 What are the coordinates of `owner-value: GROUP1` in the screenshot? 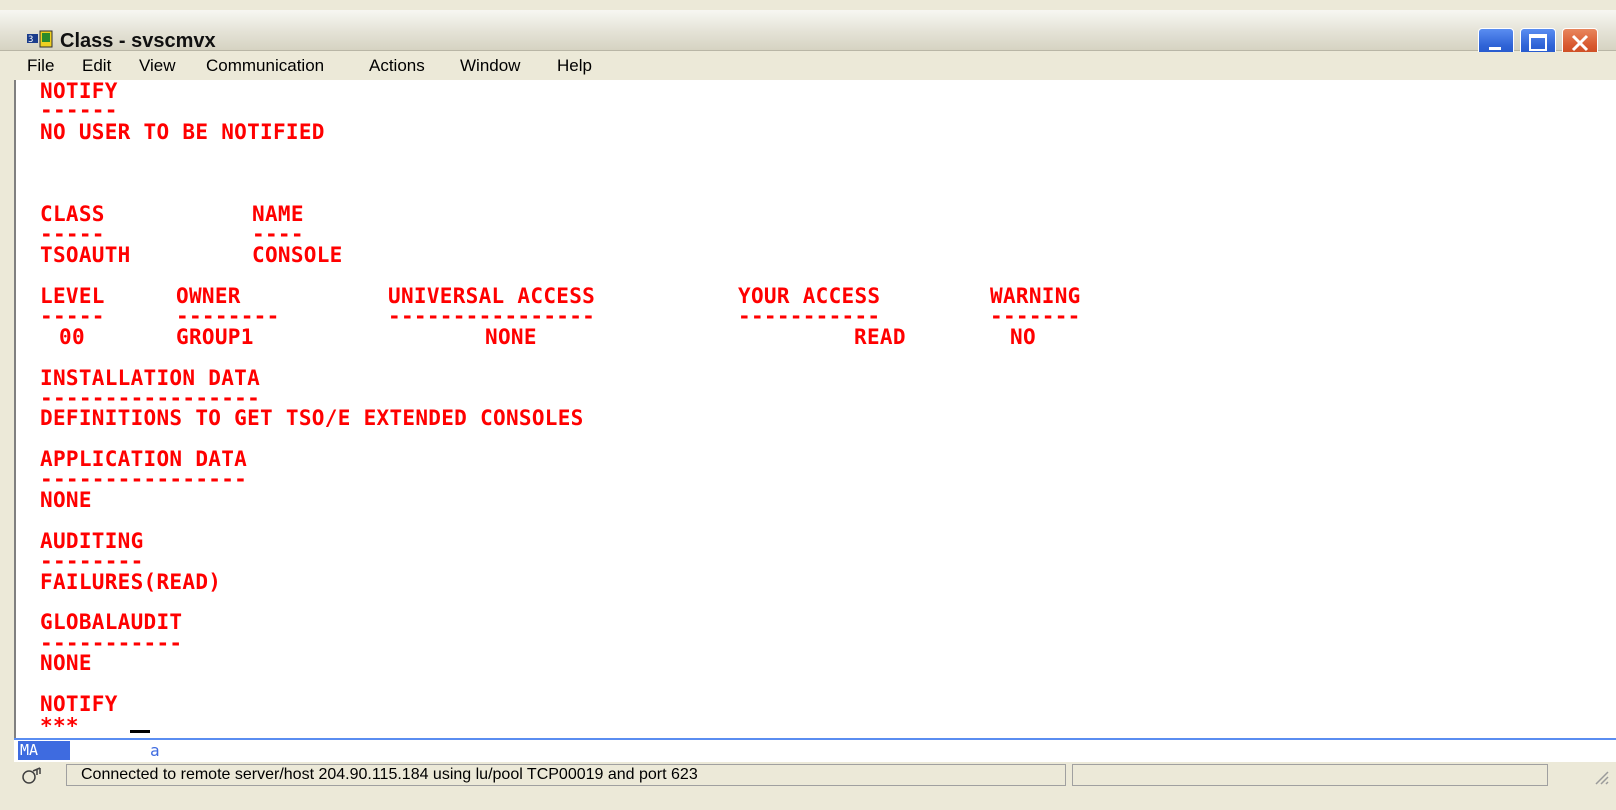 It's located at (215, 337).